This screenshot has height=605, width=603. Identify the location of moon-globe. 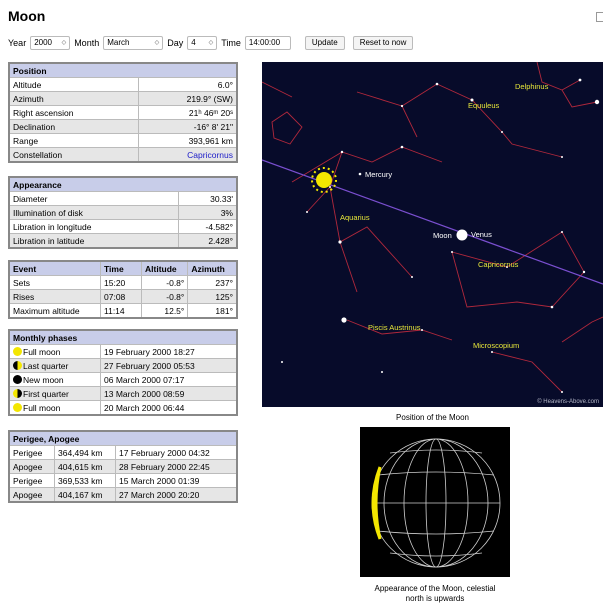
(436, 503).